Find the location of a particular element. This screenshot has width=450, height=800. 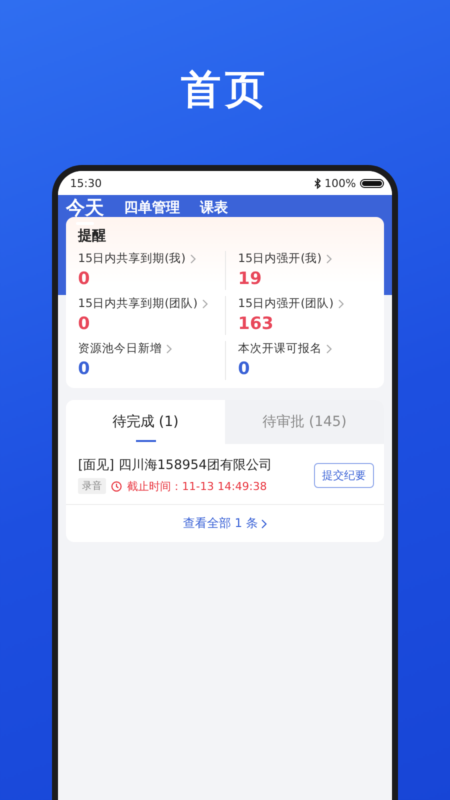

task-tag: 录音 is located at coordinates (92, 486).